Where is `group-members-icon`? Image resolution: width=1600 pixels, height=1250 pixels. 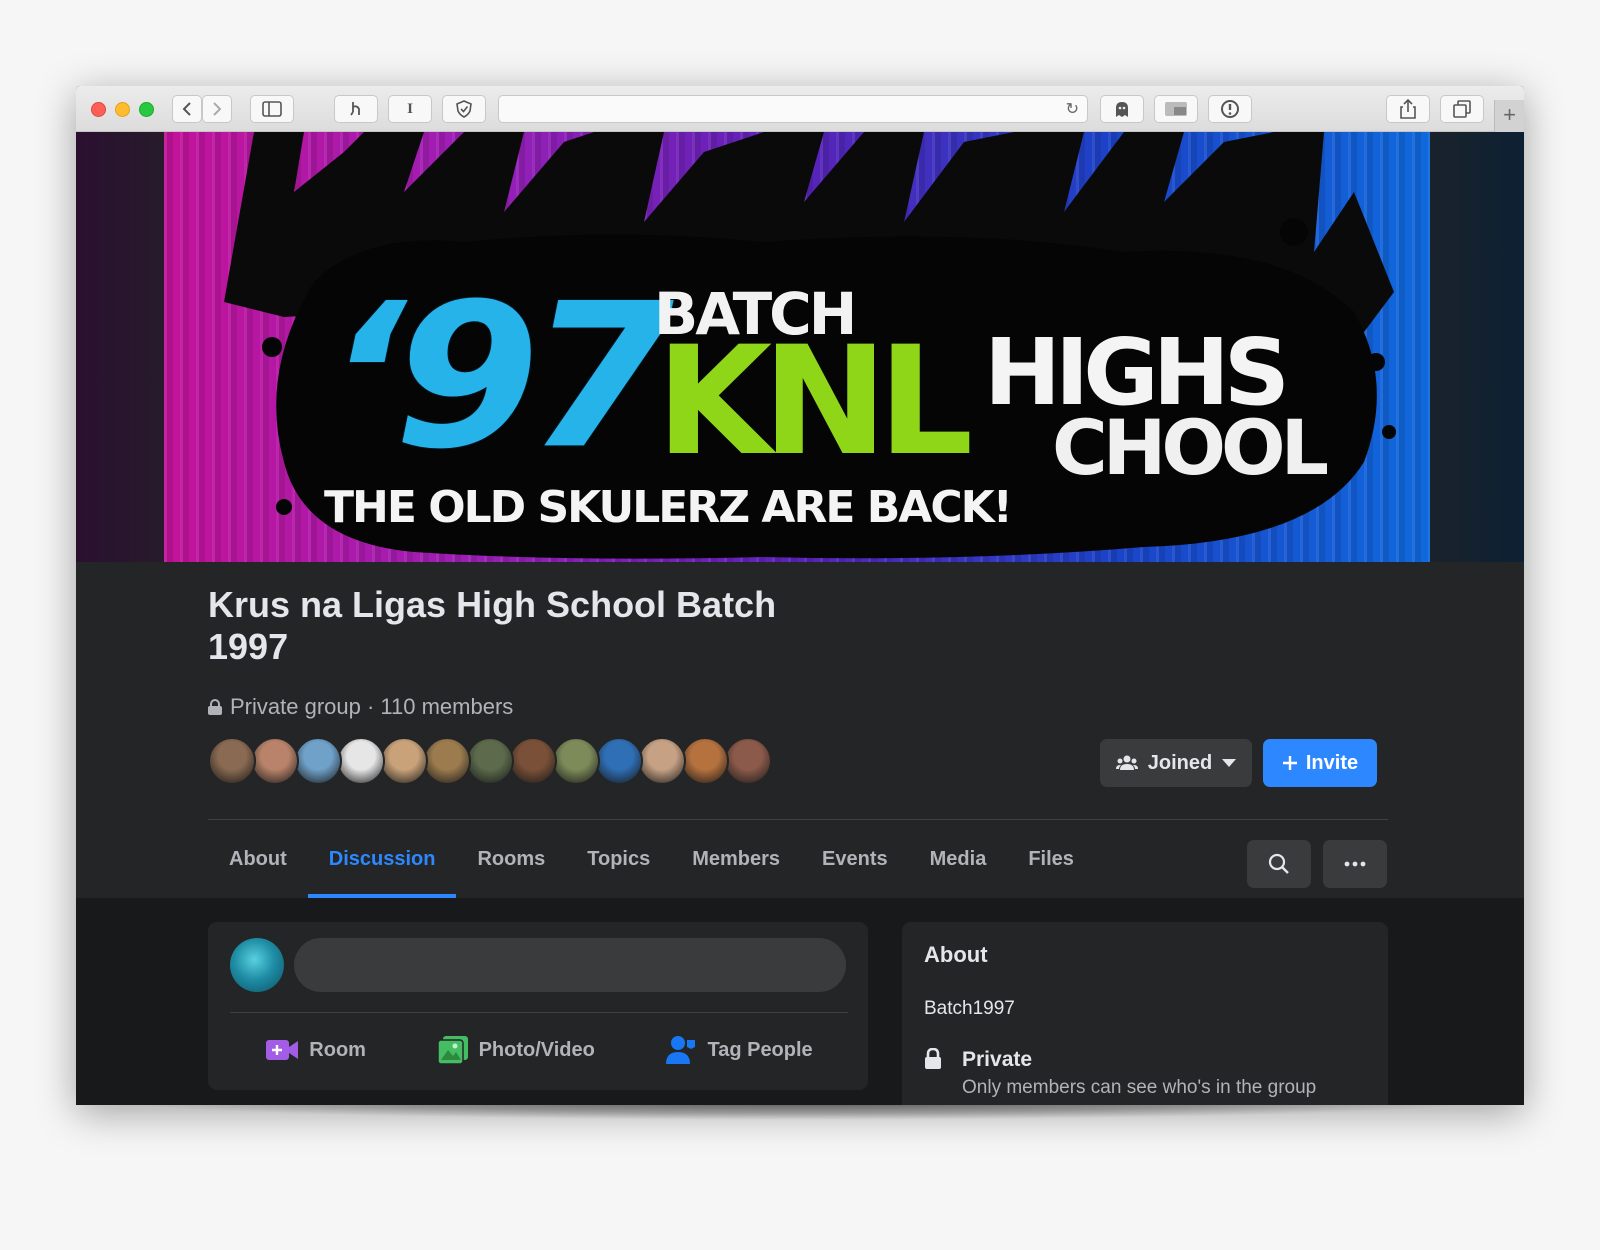 group-members-icon is located at coordinates (1126, 762).